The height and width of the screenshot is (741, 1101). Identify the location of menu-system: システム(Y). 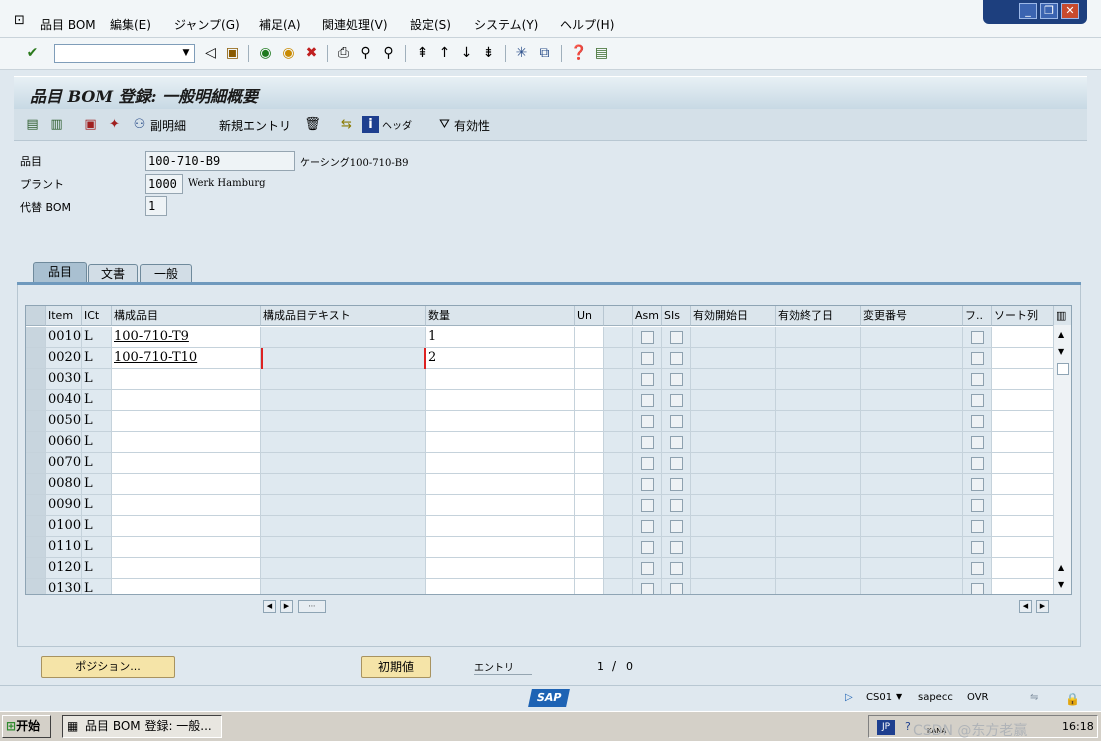
(506, 24).